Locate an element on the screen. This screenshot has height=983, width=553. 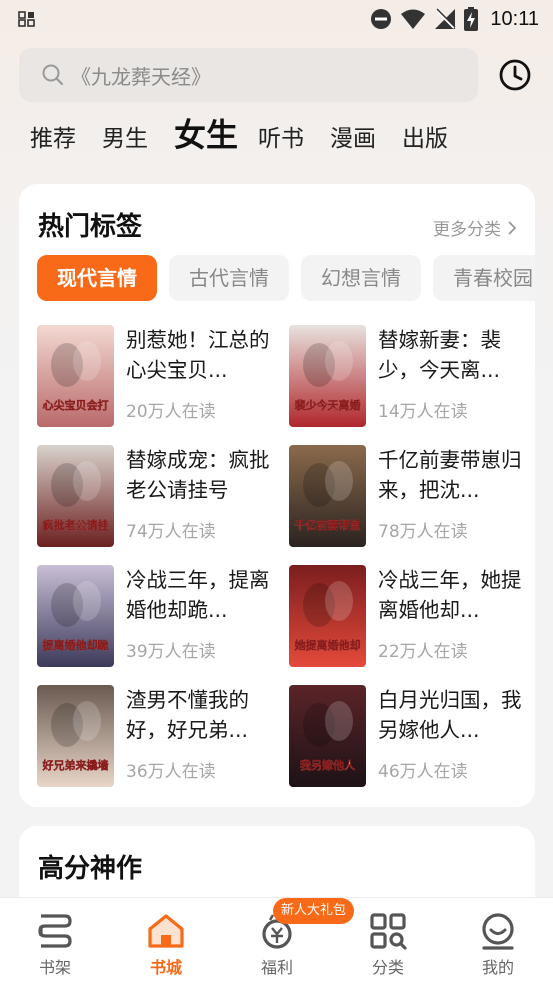
nav-profile: 我的 is located at coordinates (498, 940).